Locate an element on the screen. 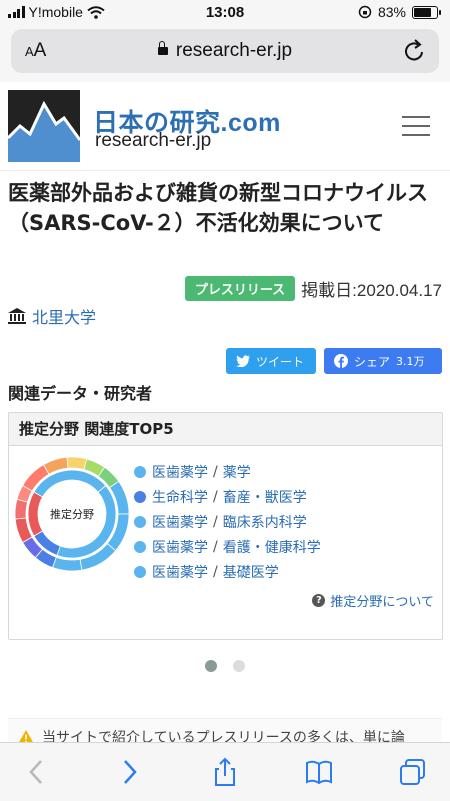 This screenshot has height=801, width=450. tweet-button: ツイート is located at coordinates (271, 361).